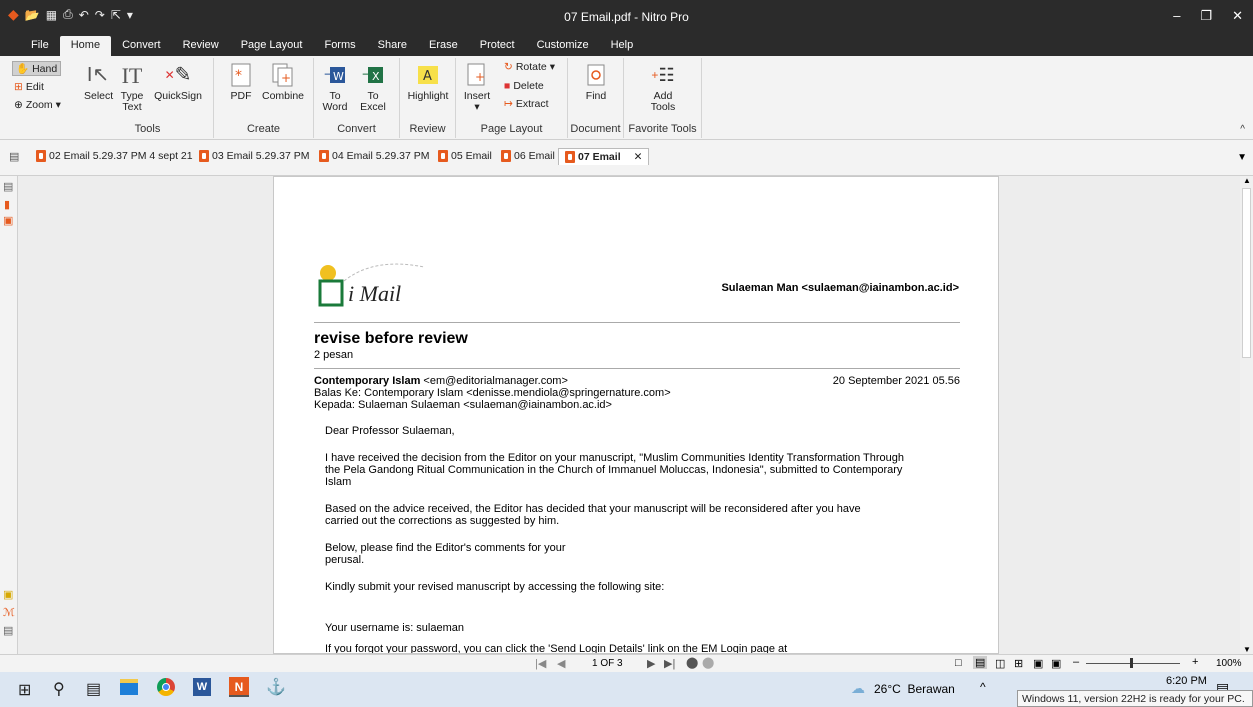  What do you see at coordinates (391, 338) in the screenshot?
I see `email-subject: revise before review` at bounding box center [391, 338].